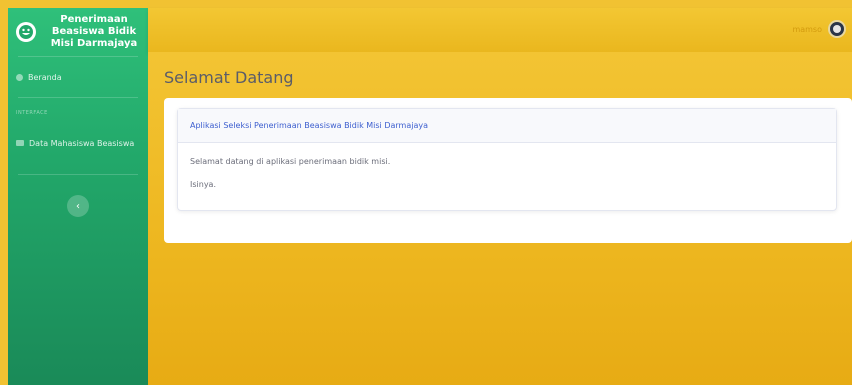 This screenshot has width=852, height=385. What do you see at coordinates (78, 174) in the screenshot?
I see `sidebar-divider` at bounding box center [78, 174].